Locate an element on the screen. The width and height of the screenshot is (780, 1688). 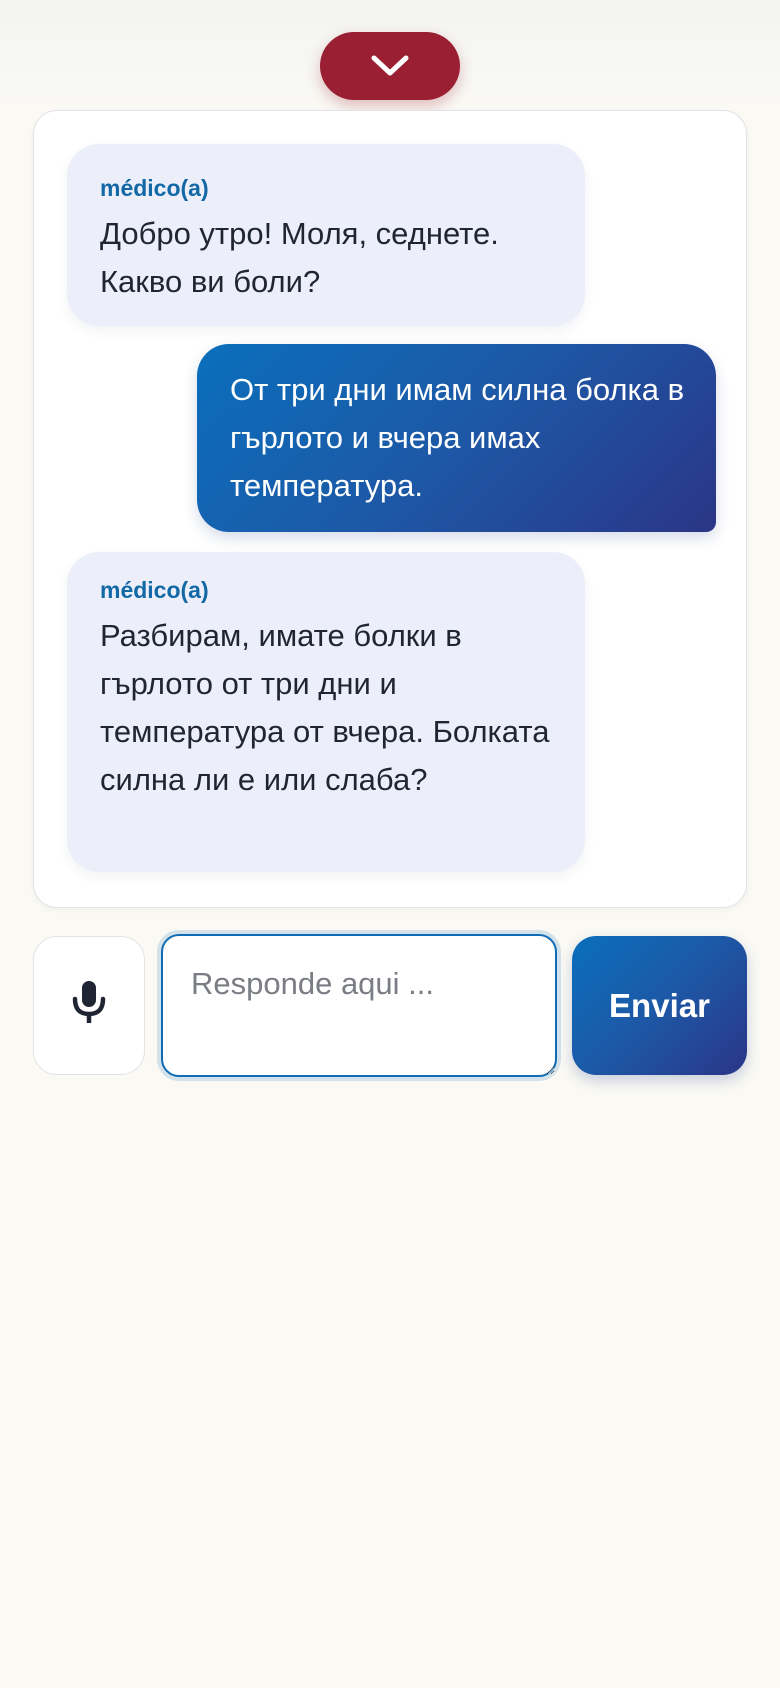
chevron-down-icon is located at coordinates (390, 66).